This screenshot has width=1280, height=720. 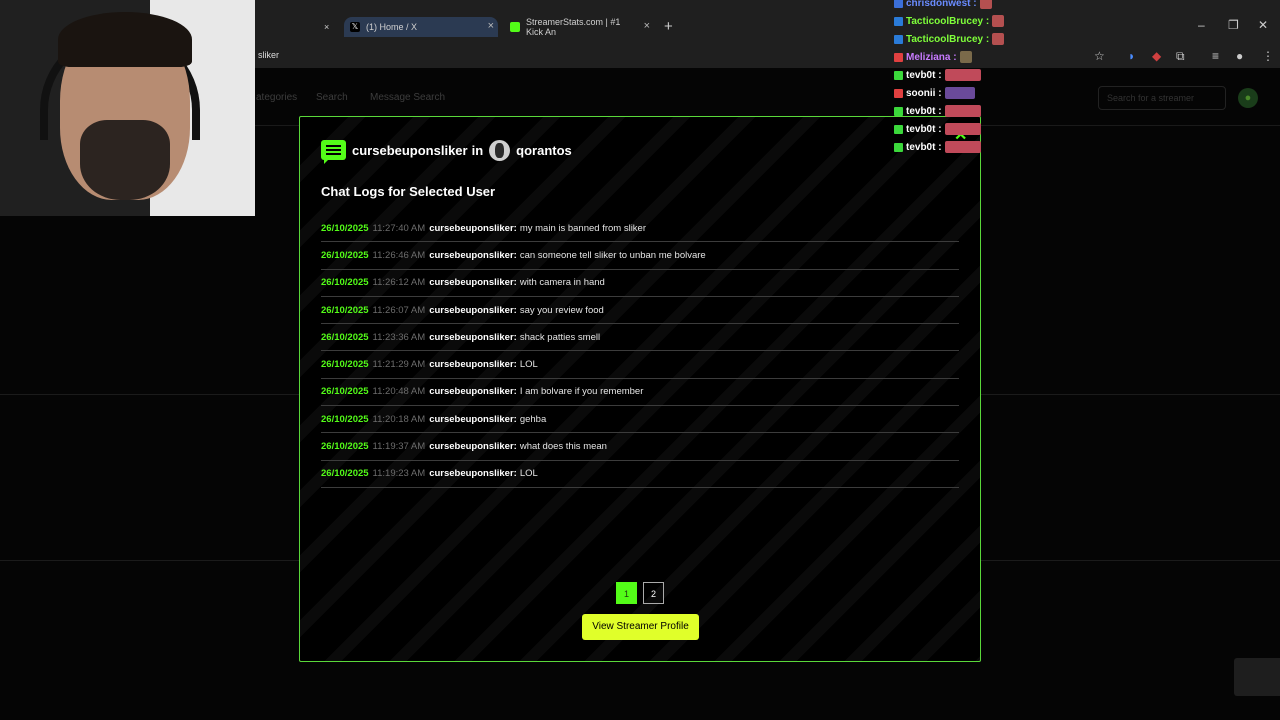 What do you see at coordinates (640, 627) in the screenshot?
I see `view-streamer-profile-button: View Streamer Profile` at bounding box center [640, 627].